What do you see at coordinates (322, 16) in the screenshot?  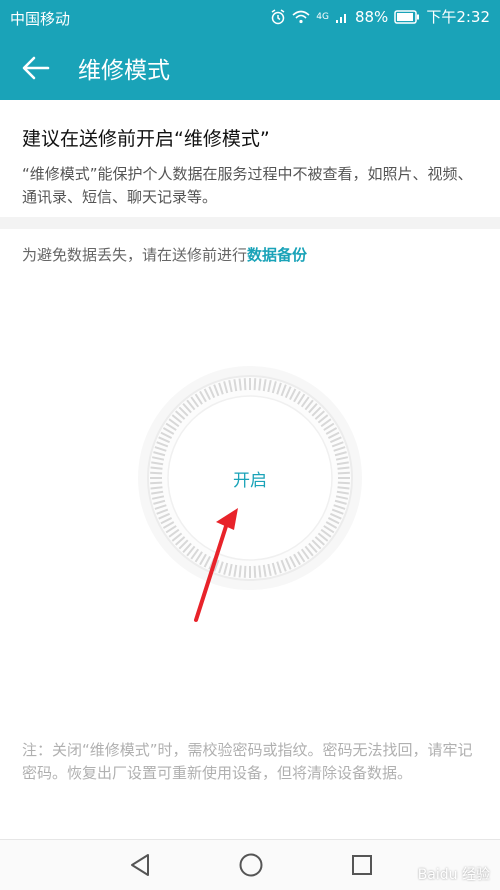 I see `network-type: 4G` at bounding box center [322, 16].